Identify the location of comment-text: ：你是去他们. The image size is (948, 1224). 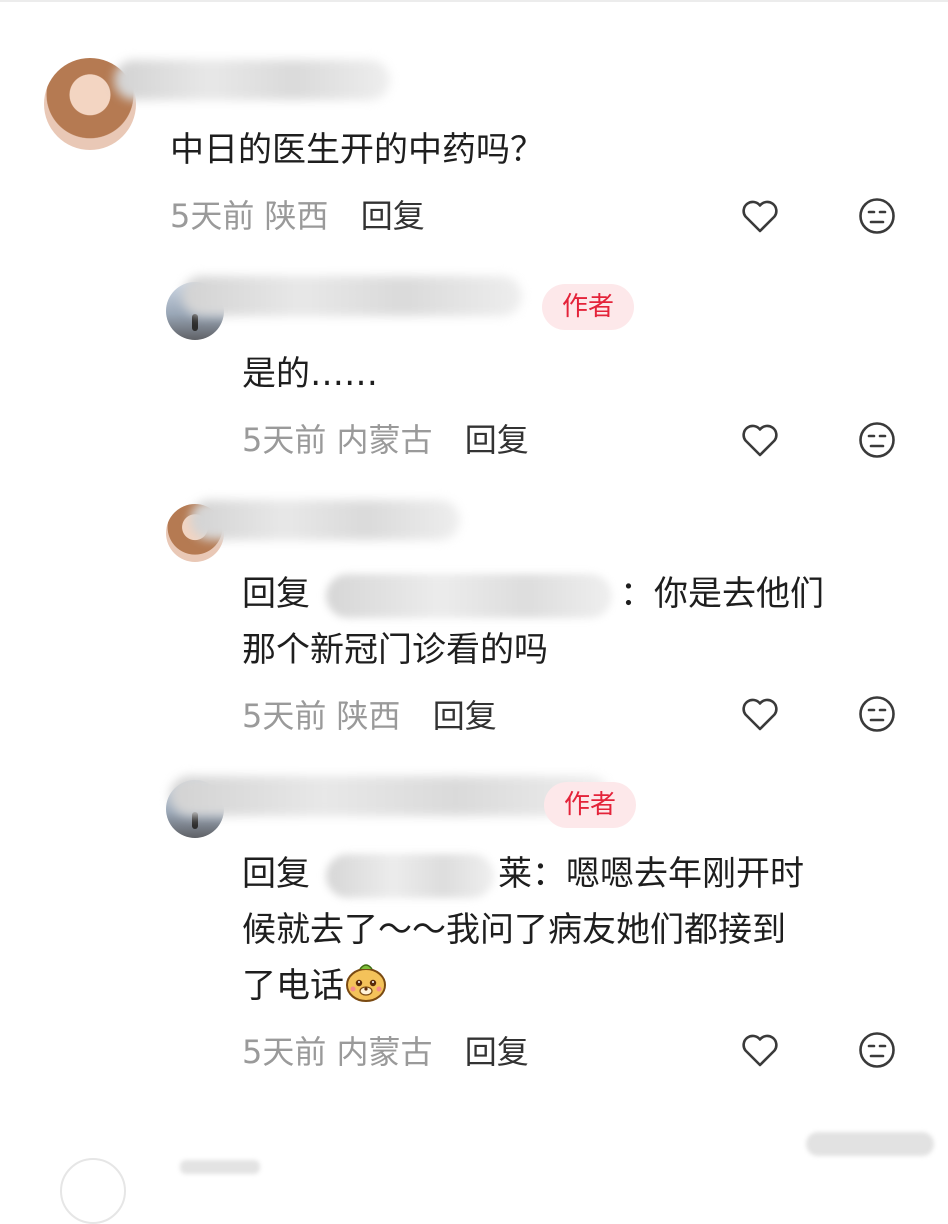
(722, 594).